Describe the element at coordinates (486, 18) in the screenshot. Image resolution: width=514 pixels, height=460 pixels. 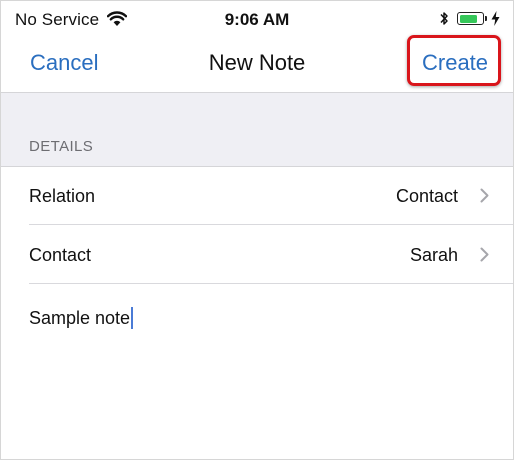
I see `battery-cap` at that location.